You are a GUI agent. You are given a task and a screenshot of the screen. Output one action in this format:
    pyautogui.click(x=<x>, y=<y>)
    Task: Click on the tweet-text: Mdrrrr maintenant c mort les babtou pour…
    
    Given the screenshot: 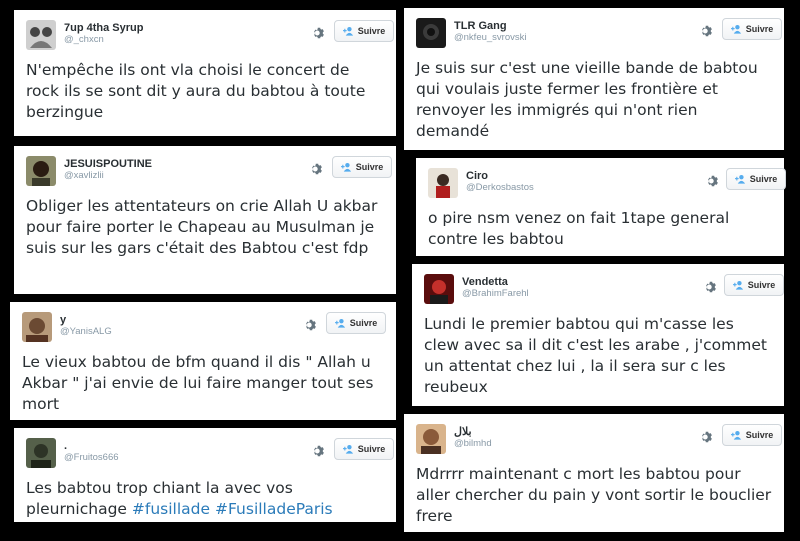 What is the action you would take?
    pyautogui.click(x=594, y=495)
    